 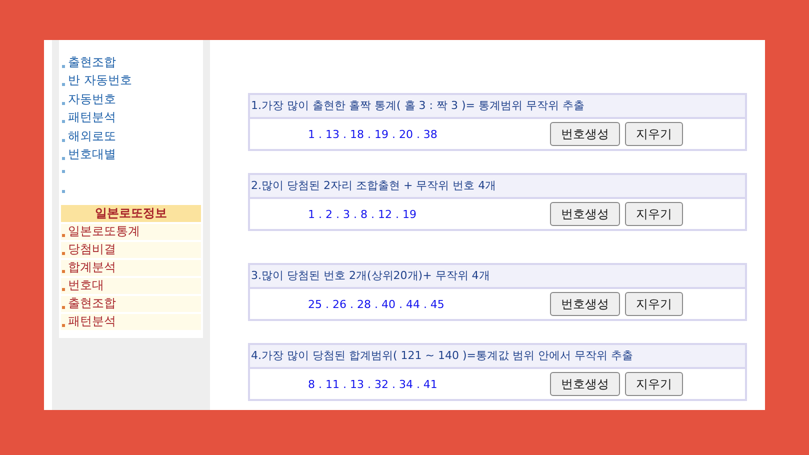 I want to click on section-title: 일본로또정보, so click(x=131, y=213).